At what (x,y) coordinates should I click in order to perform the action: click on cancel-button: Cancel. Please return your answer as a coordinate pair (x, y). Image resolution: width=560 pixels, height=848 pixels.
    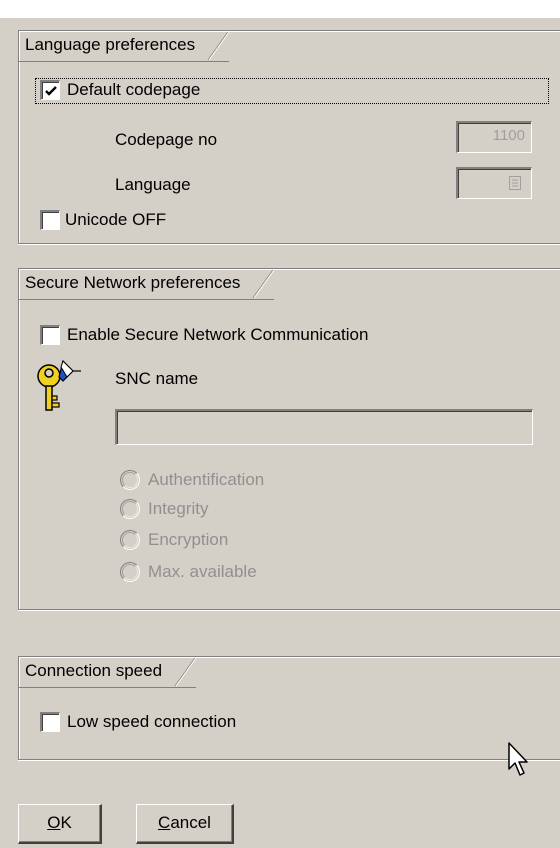
    Looking at the image, I should click on (185, 824).